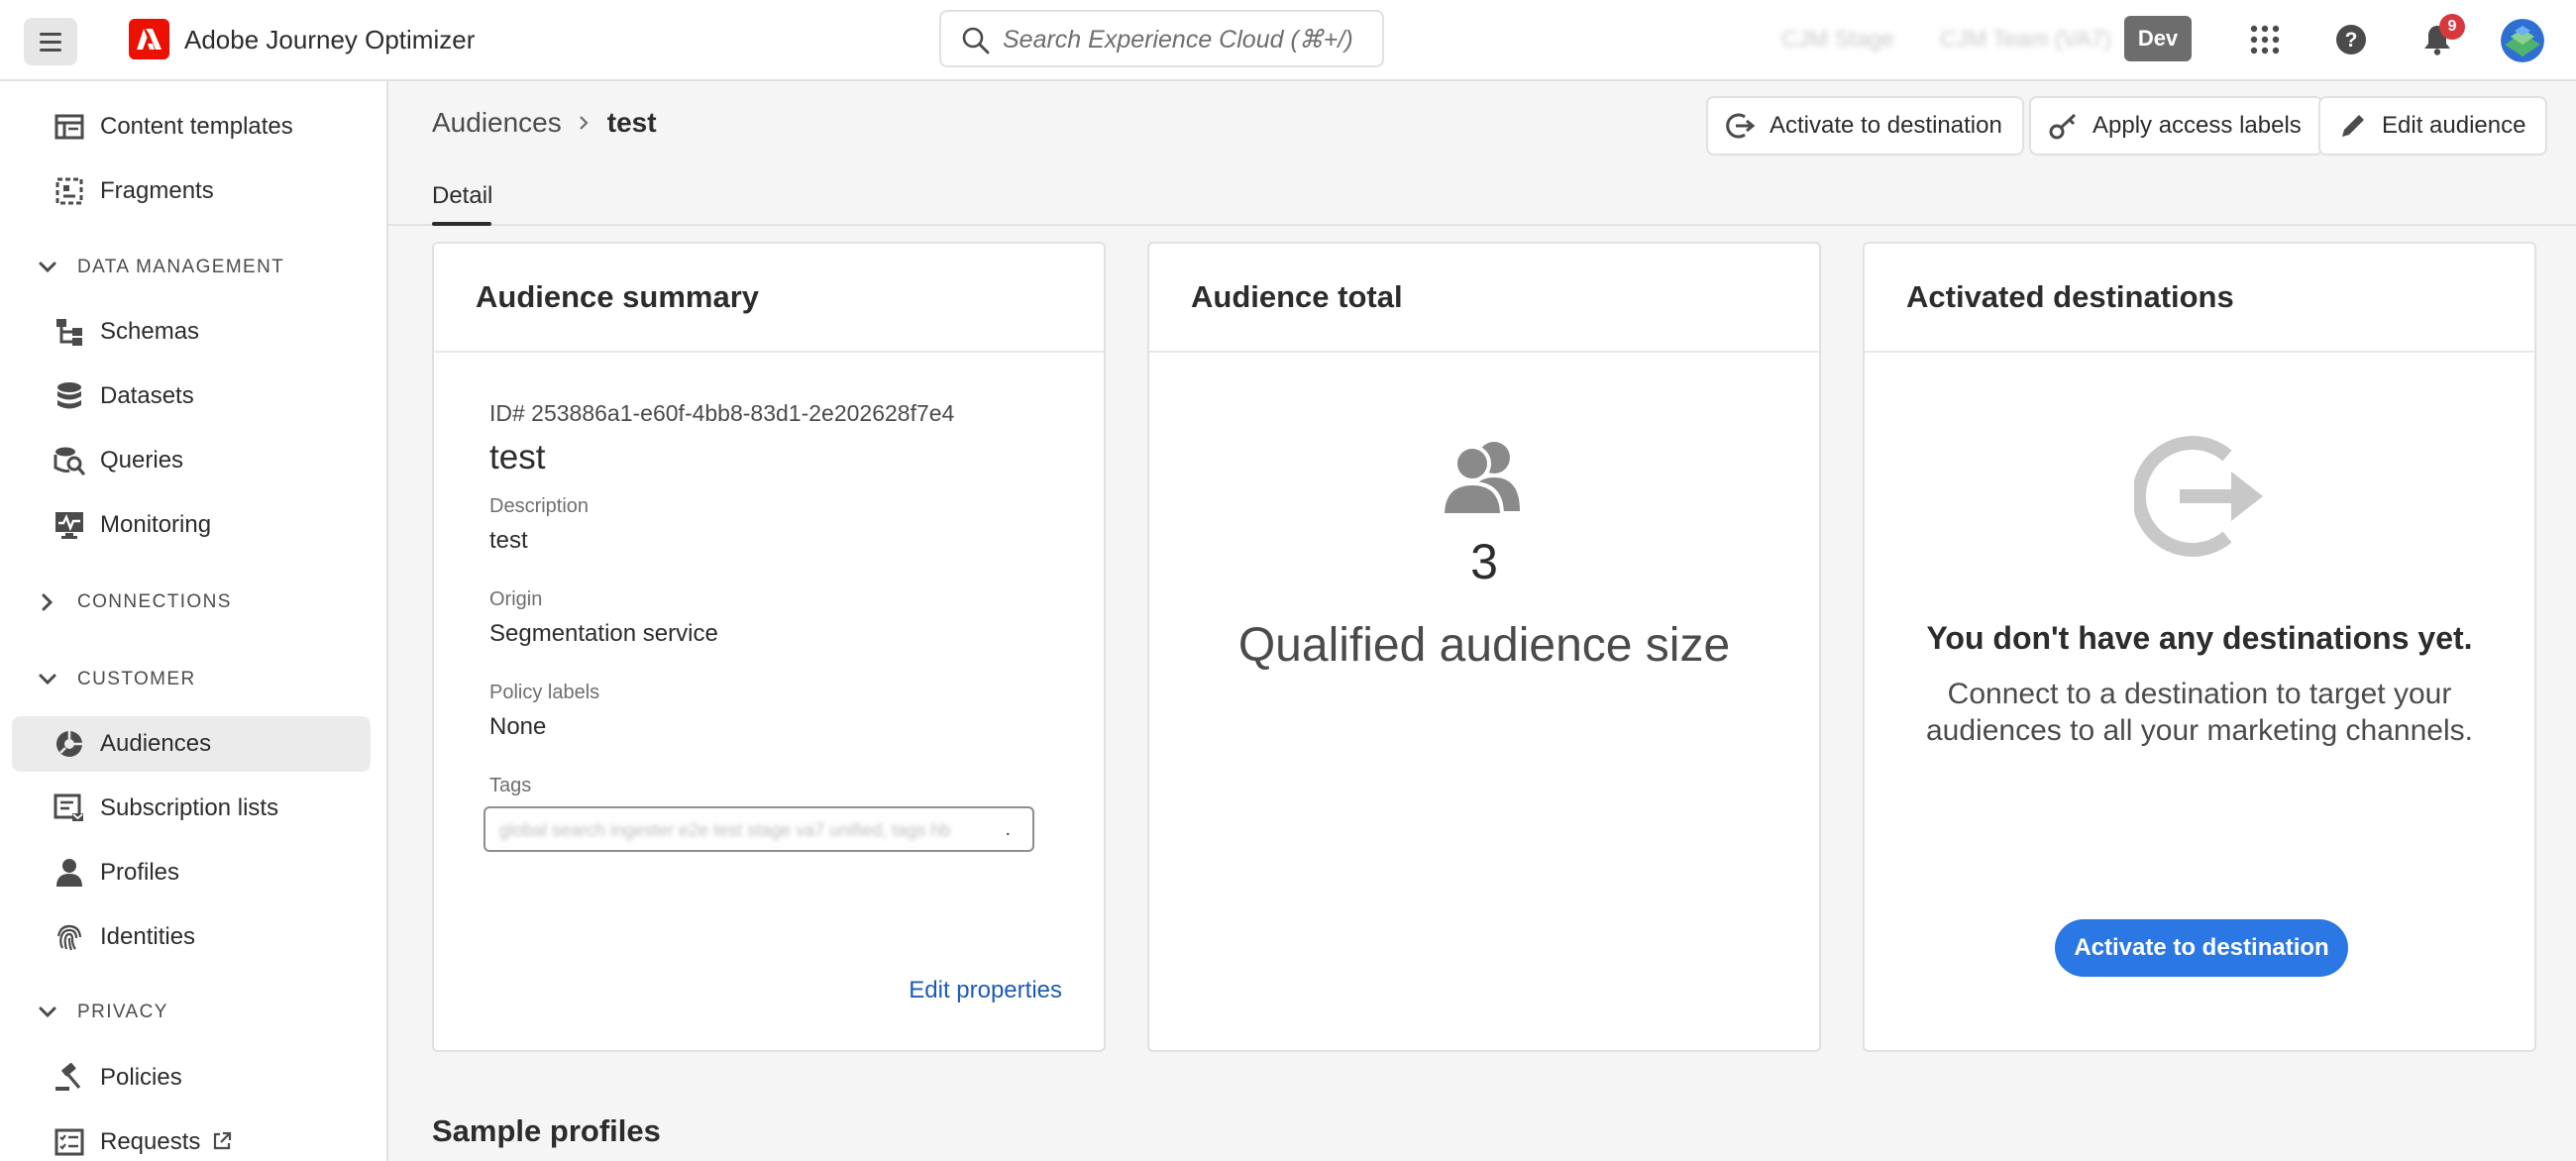 The height and width of the screenshot is (1161, 2576). I want to click on sandbox-name: CJM Team (VA7), so click(2026, 39).